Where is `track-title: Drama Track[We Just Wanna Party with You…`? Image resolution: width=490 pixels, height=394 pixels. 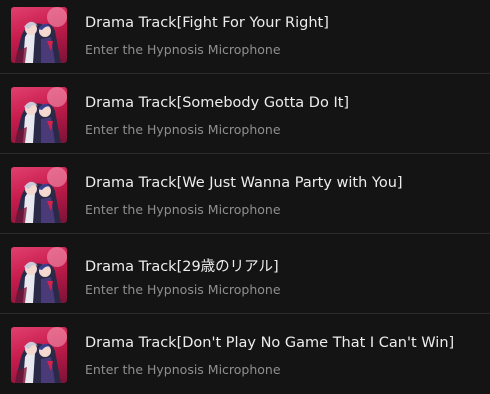
track-title: Drama Track[We Just Wanna Party with You… is located at coordinates (244, 183).